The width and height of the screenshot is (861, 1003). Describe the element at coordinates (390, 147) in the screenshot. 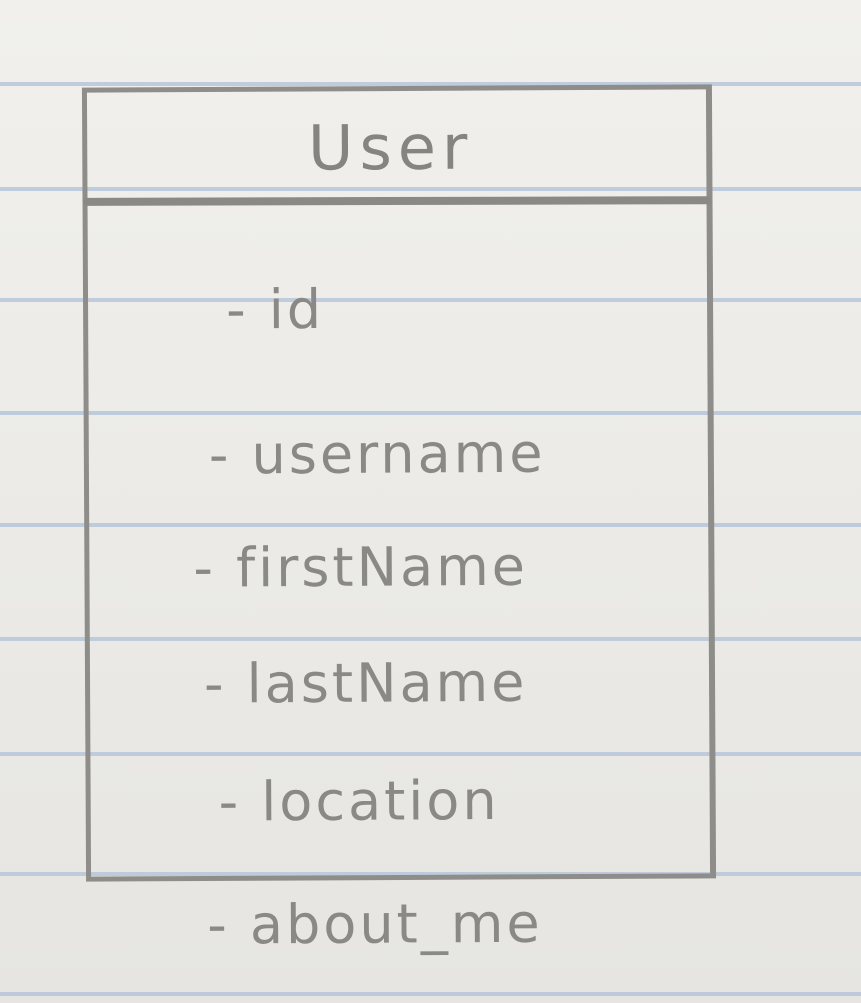

I see `class-name: User` at that location.